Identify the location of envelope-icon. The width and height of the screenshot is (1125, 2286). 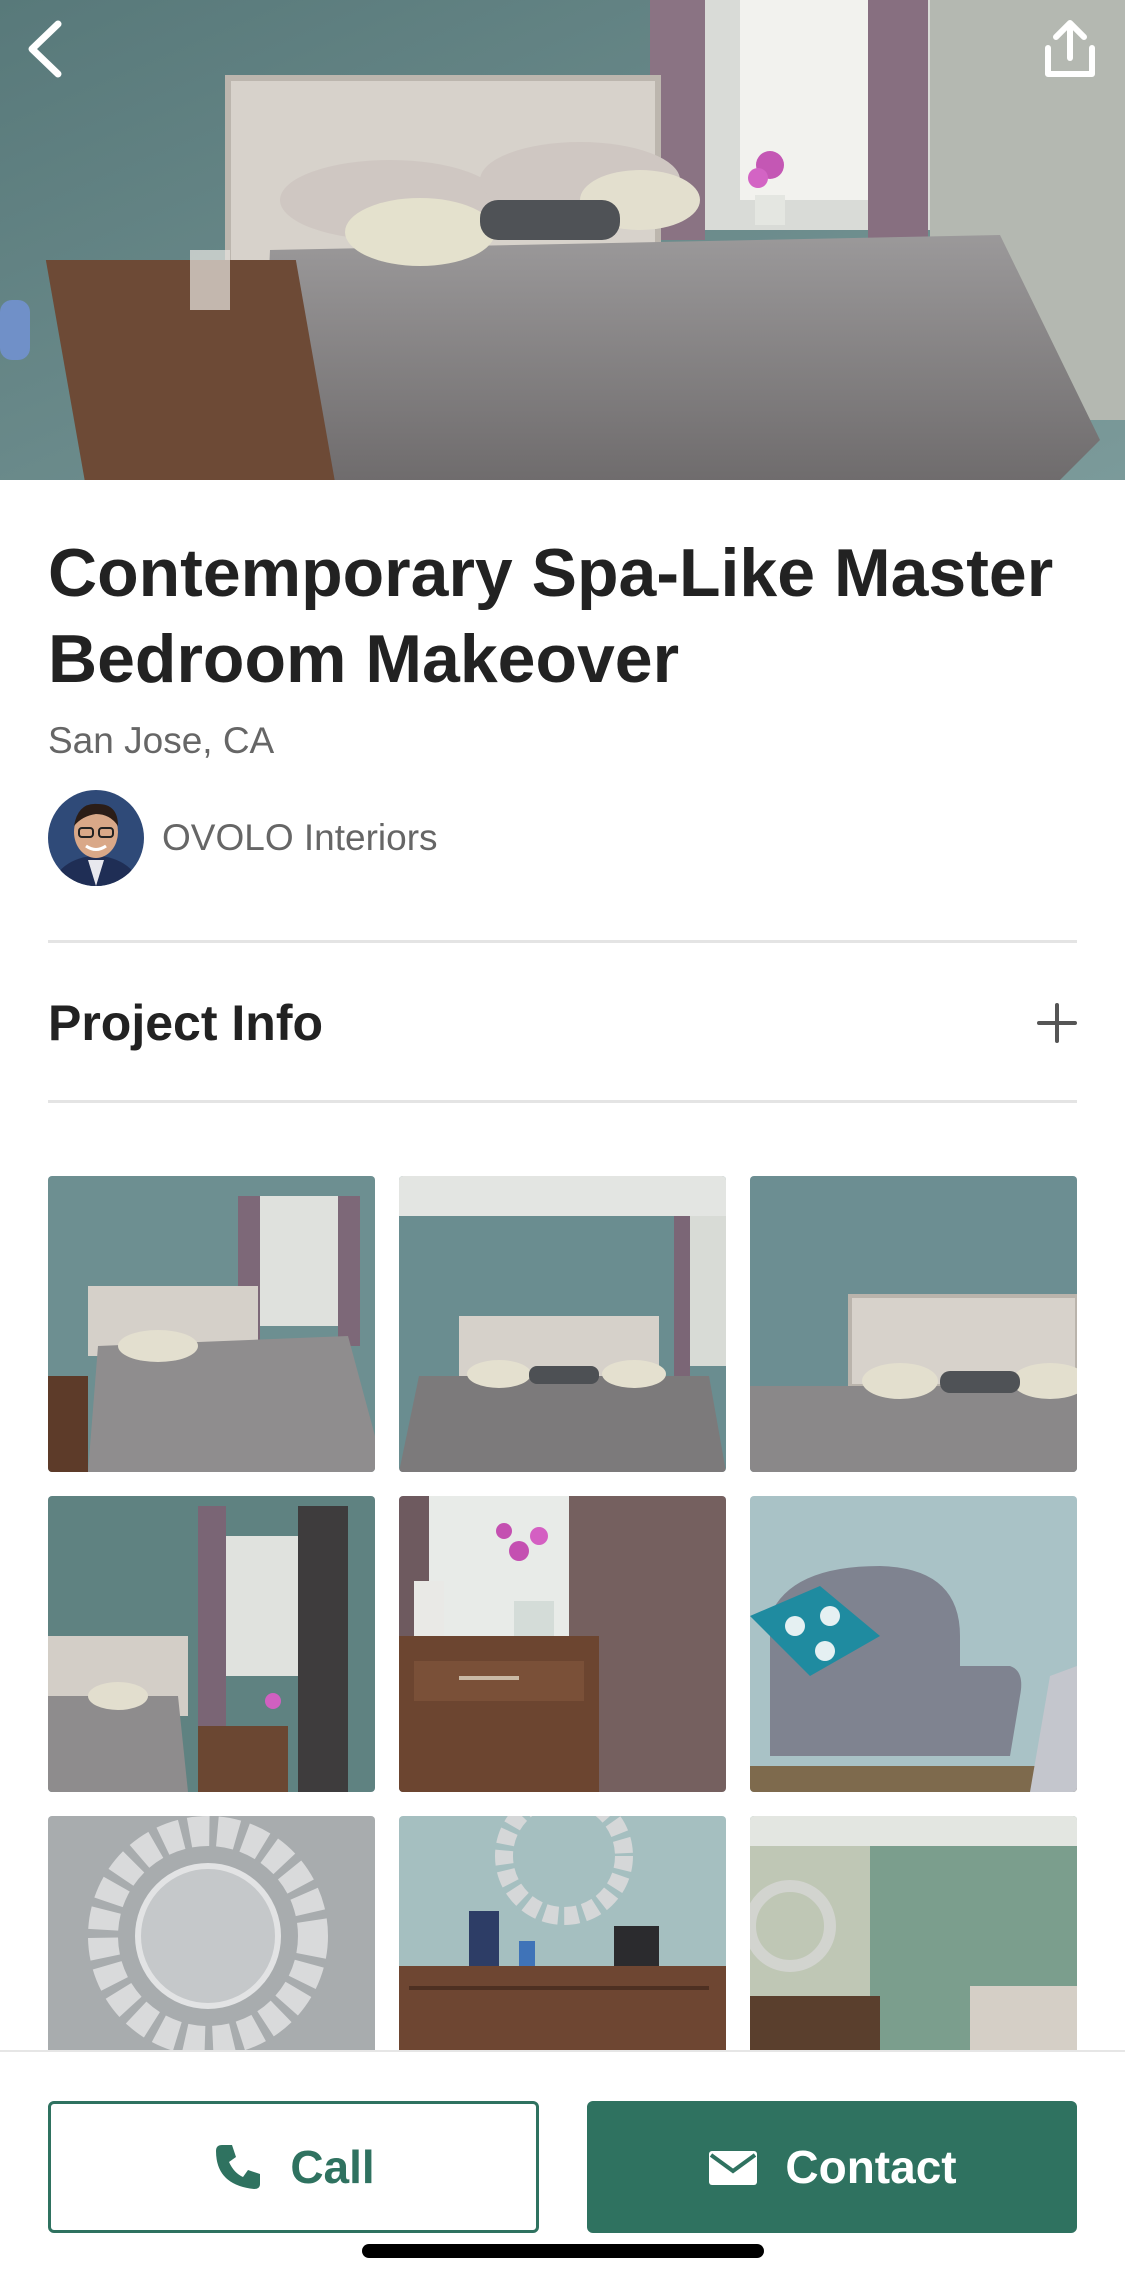
(733, 2168).